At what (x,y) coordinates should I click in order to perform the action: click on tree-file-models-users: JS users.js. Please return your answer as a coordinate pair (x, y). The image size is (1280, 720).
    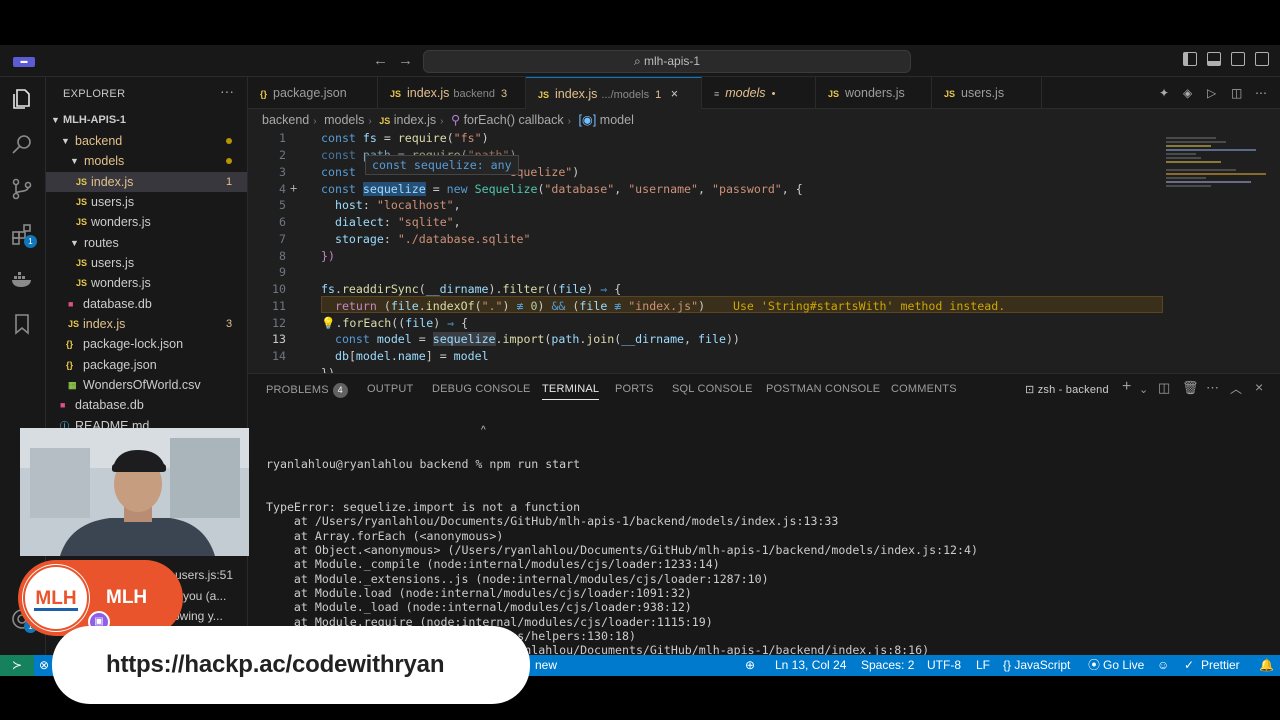
    Looking at the image, I should click on (146, 202).